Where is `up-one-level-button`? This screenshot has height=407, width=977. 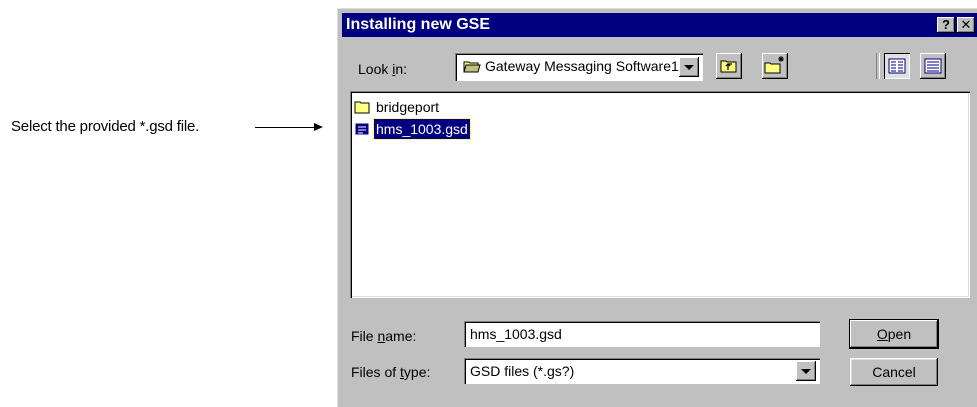 up-one-level-button is located at coordinates (729, 66).